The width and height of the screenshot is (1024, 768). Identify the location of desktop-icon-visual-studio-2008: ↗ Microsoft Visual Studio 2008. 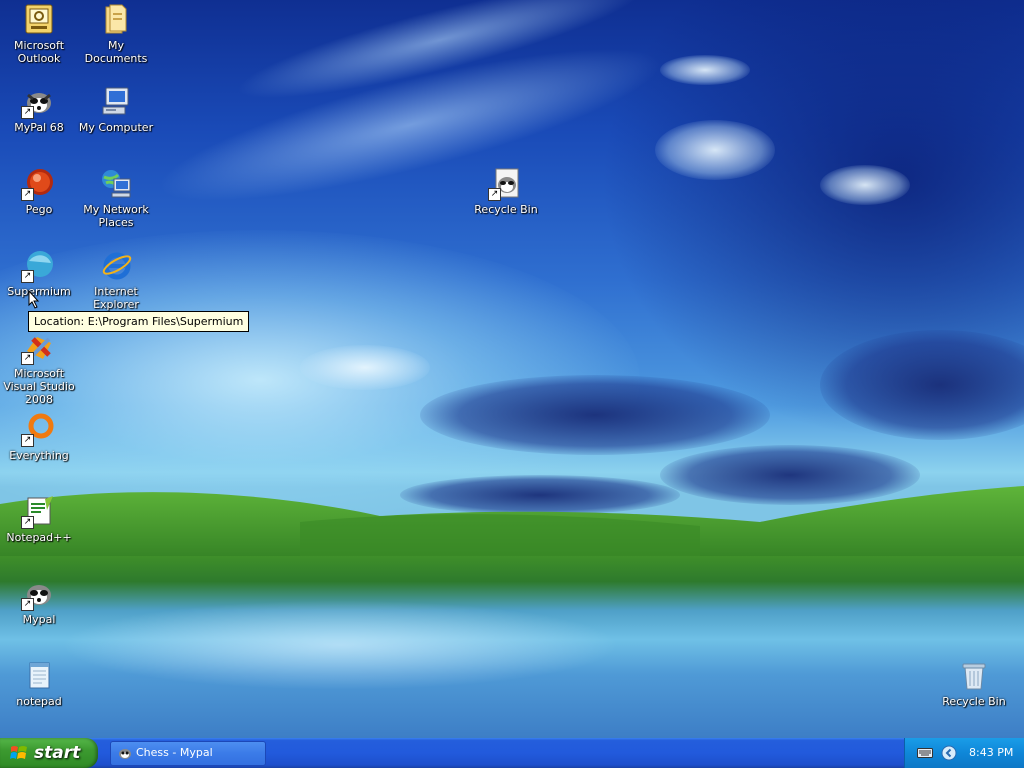
(39, 368).